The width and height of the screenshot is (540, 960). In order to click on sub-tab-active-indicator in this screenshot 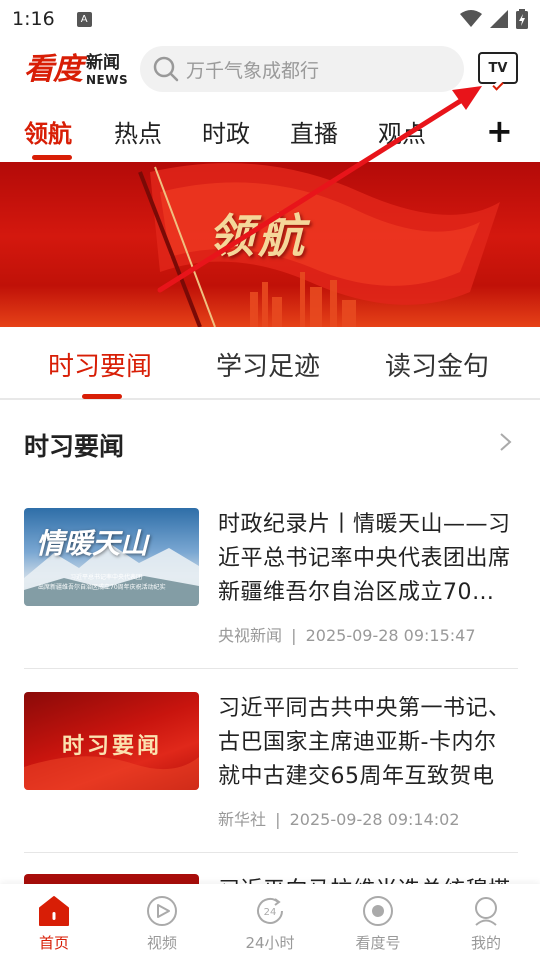, I will do `click(102, 396)`.